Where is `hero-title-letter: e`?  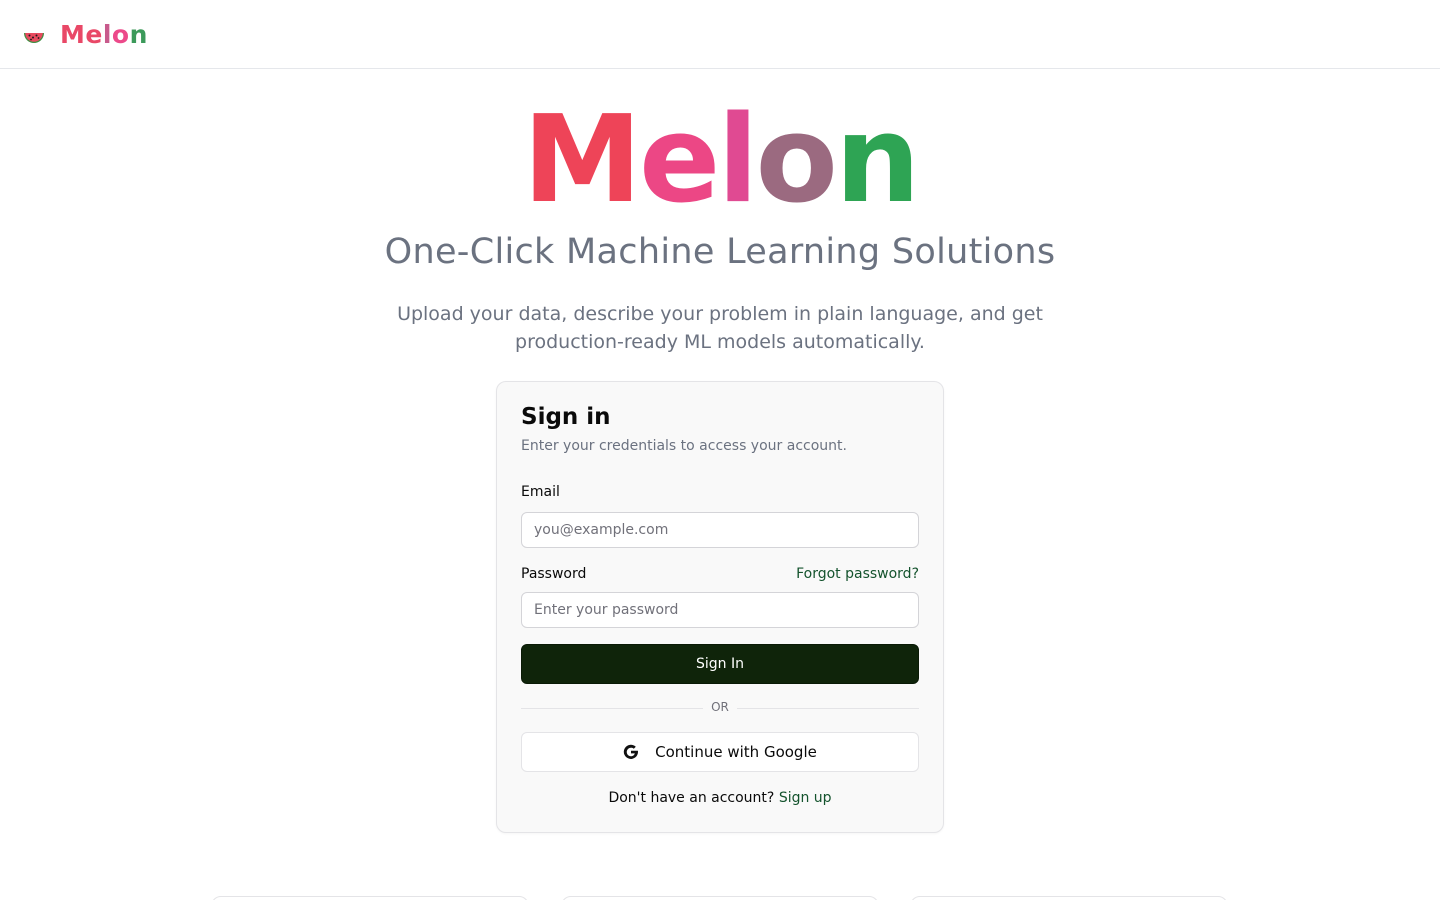 hero-title-letter: e is located at coordinates (679, 160).